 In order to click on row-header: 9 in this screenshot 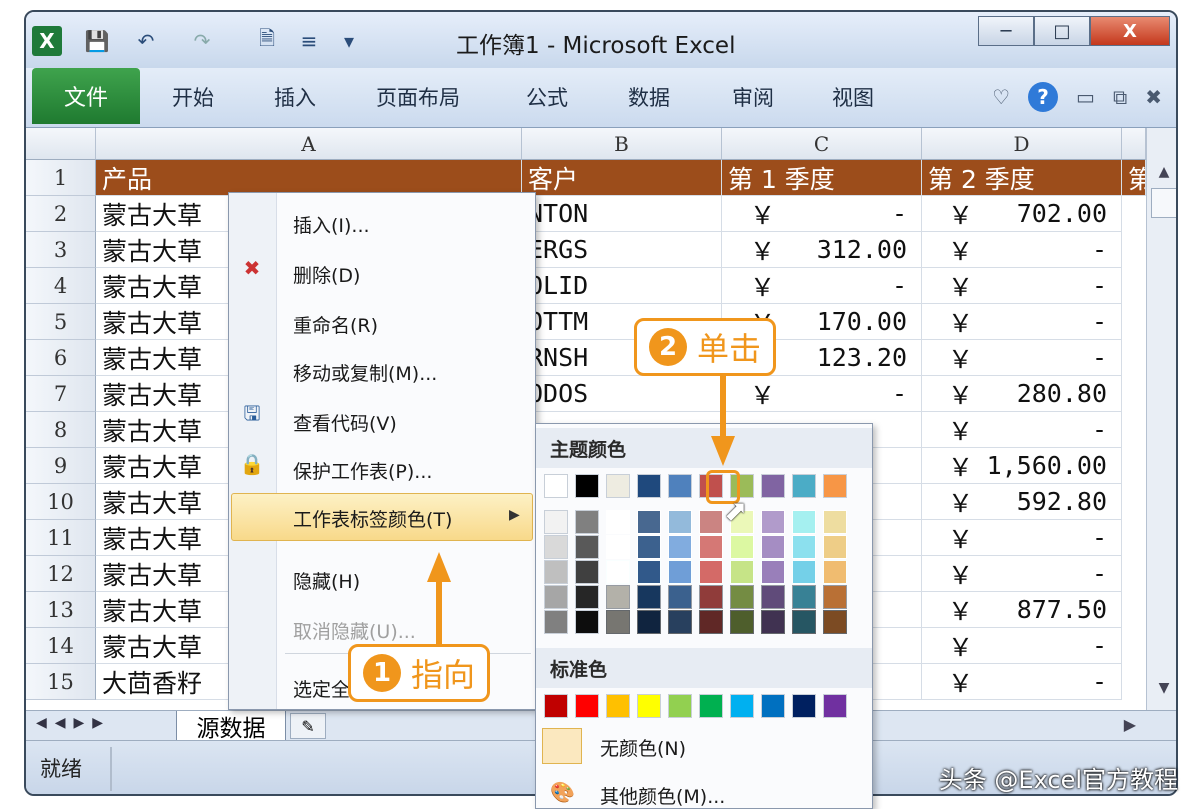, I will do `click(61, 466)`.